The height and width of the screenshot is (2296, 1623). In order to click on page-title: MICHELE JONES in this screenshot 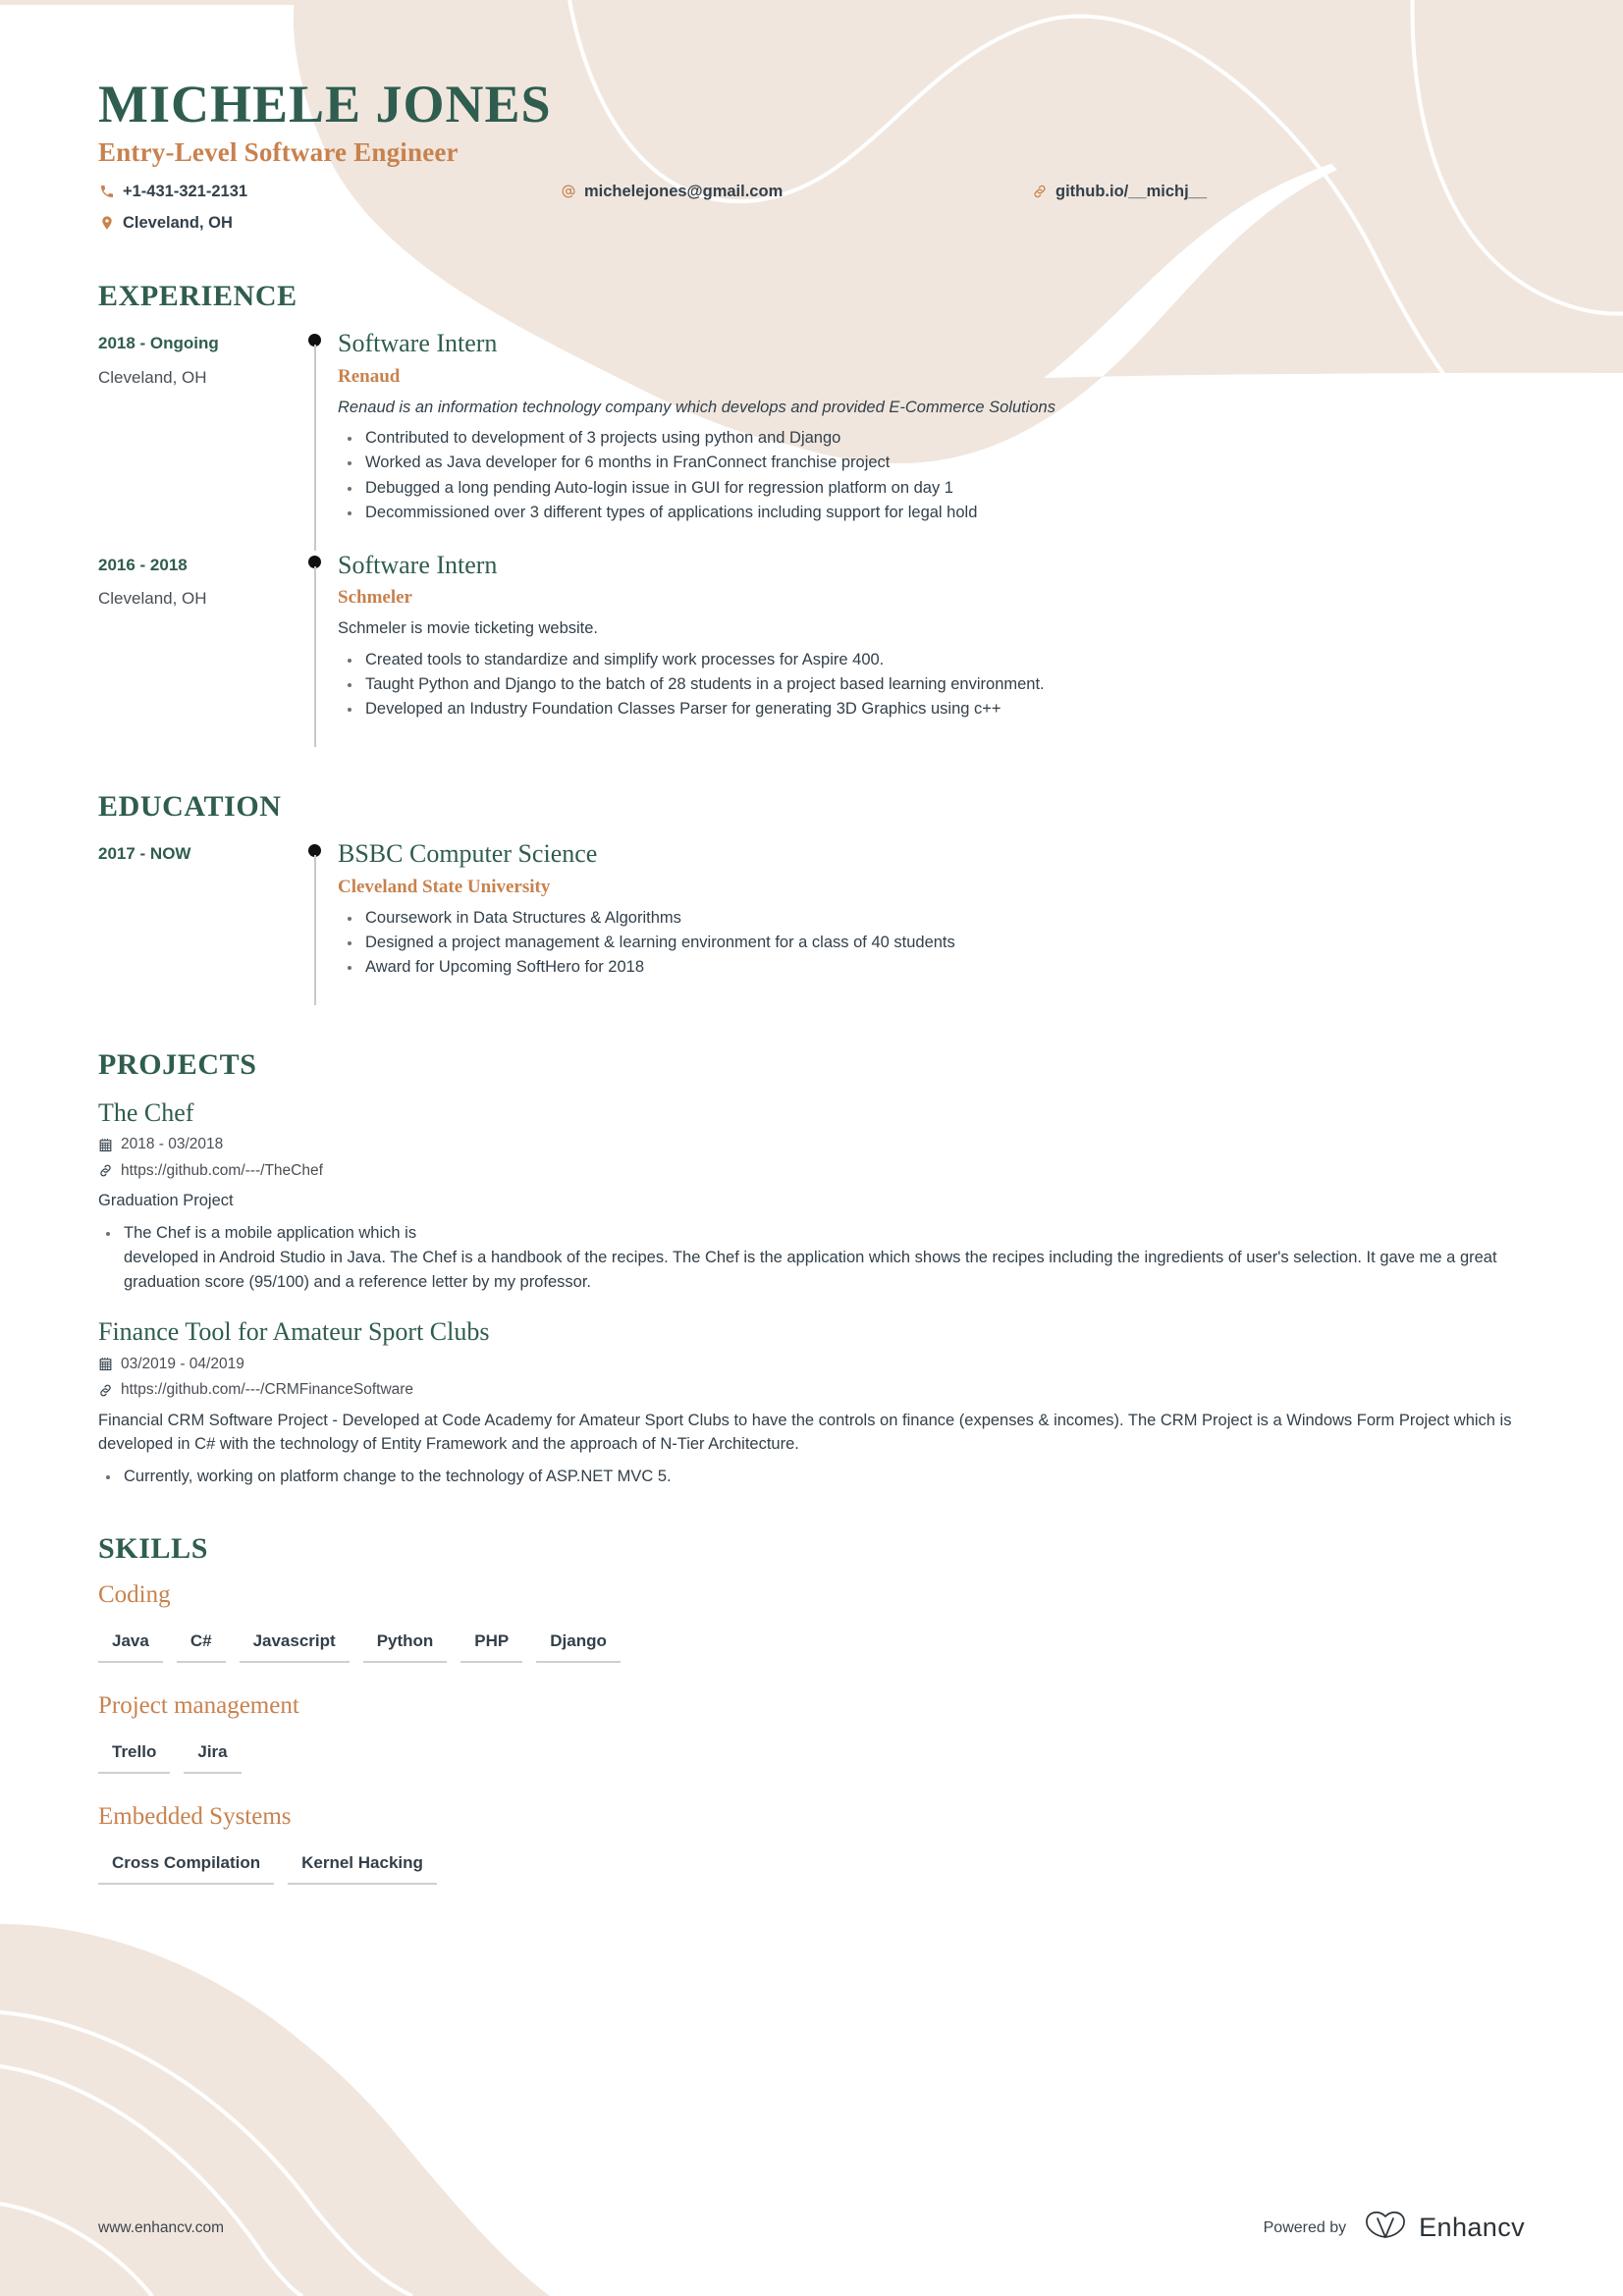, I will do `click(325, 104)`.